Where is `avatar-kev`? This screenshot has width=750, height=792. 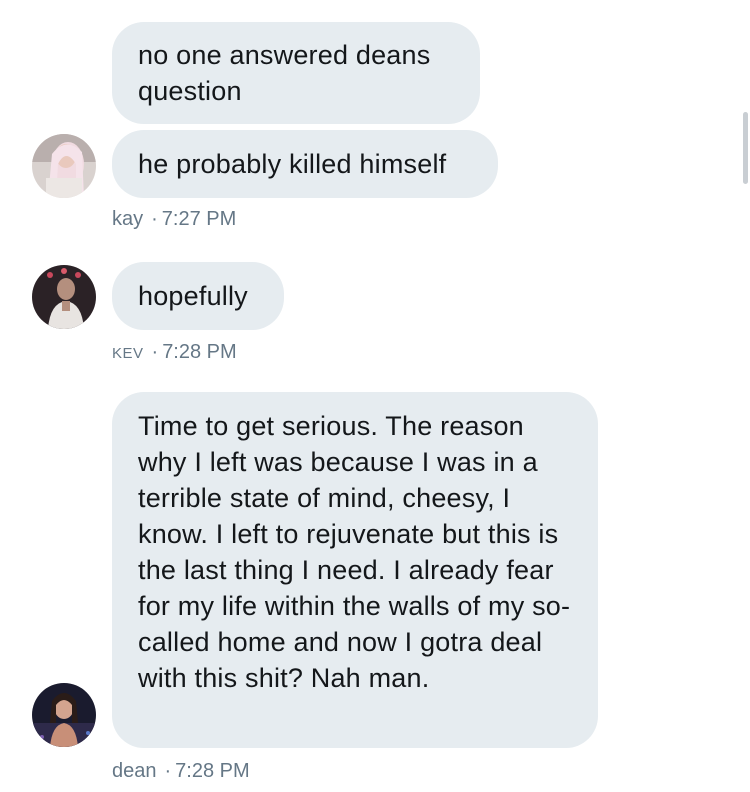
avatar-kev is located at coordinates (64, 297).